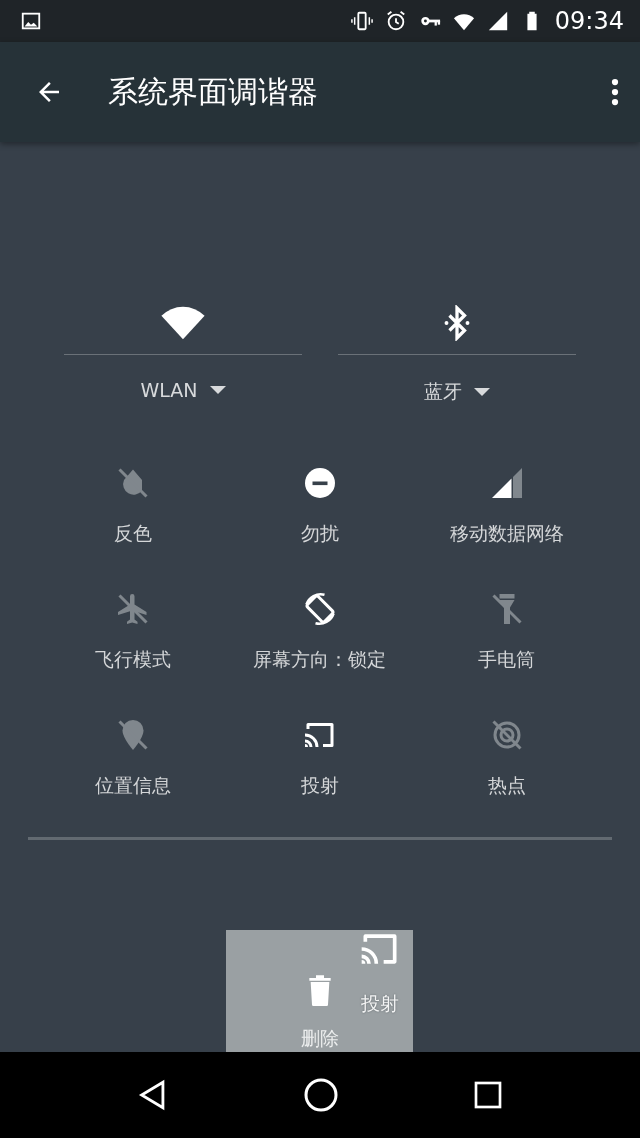 This screenshot has height=1138, width=640. What do you see at coordinates (507, 660) in the screenshot?
I see `tile-label: 手电筒` at bounding box center [507, 660].